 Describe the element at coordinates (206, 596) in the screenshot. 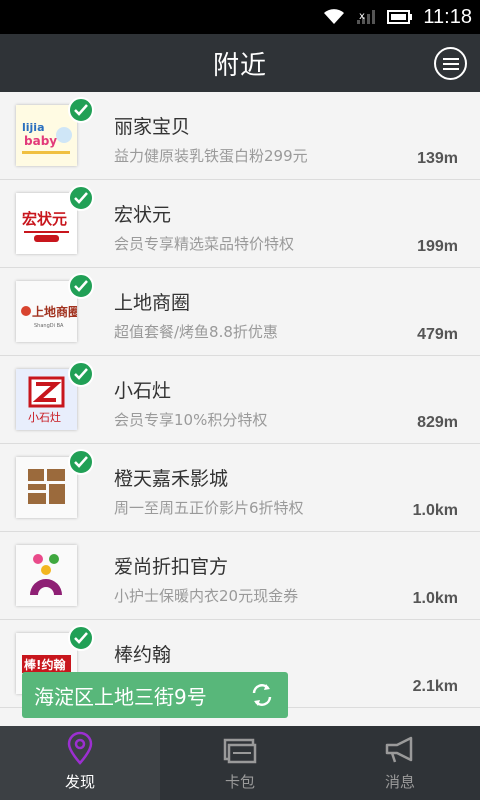

I see `store-offer: 小护士保暖内衣20元现金券` at that location.